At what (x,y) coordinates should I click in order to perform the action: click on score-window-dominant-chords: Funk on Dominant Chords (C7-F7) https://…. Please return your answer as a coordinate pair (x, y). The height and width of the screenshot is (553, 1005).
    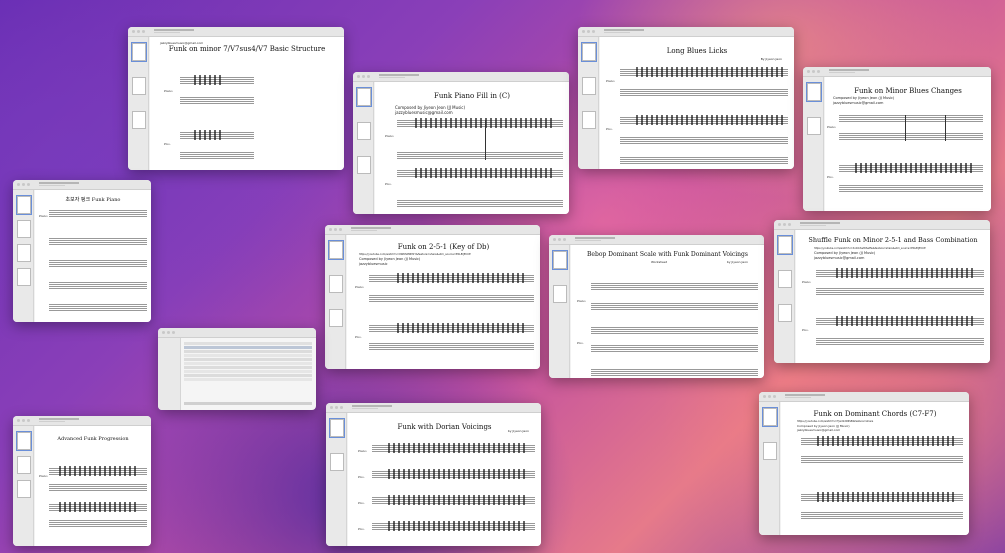
    Looking at the image, I should click on (864, 463).